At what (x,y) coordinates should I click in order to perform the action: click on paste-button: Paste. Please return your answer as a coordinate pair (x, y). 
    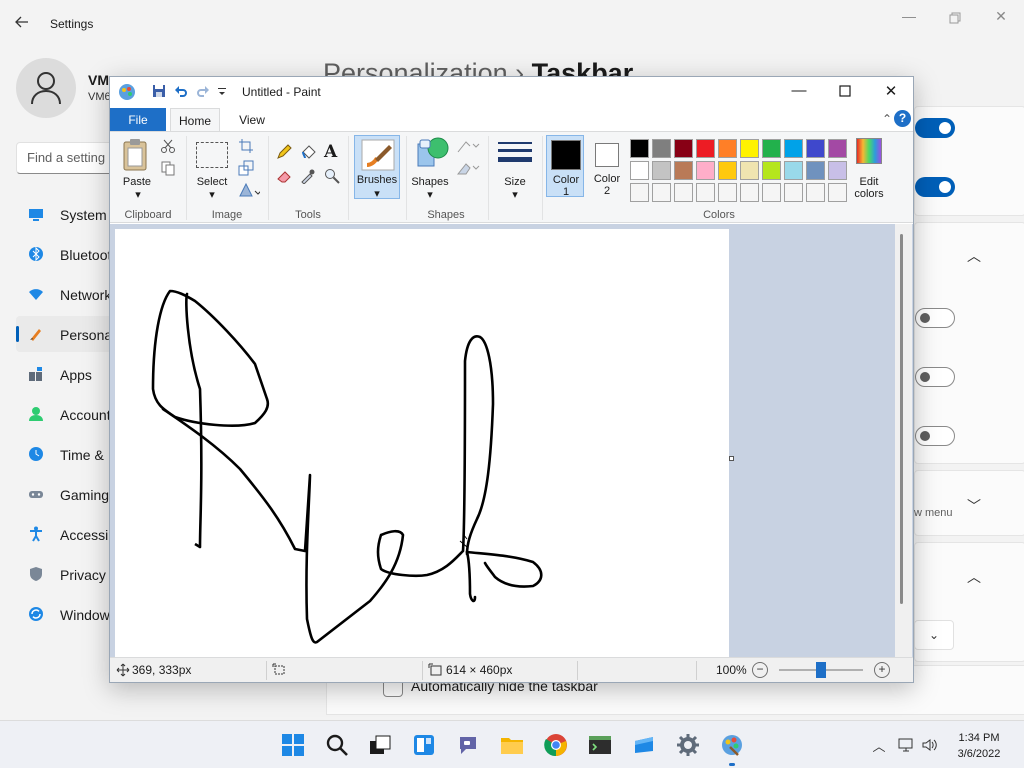
    Looking at the image, I should click on (137, 182).